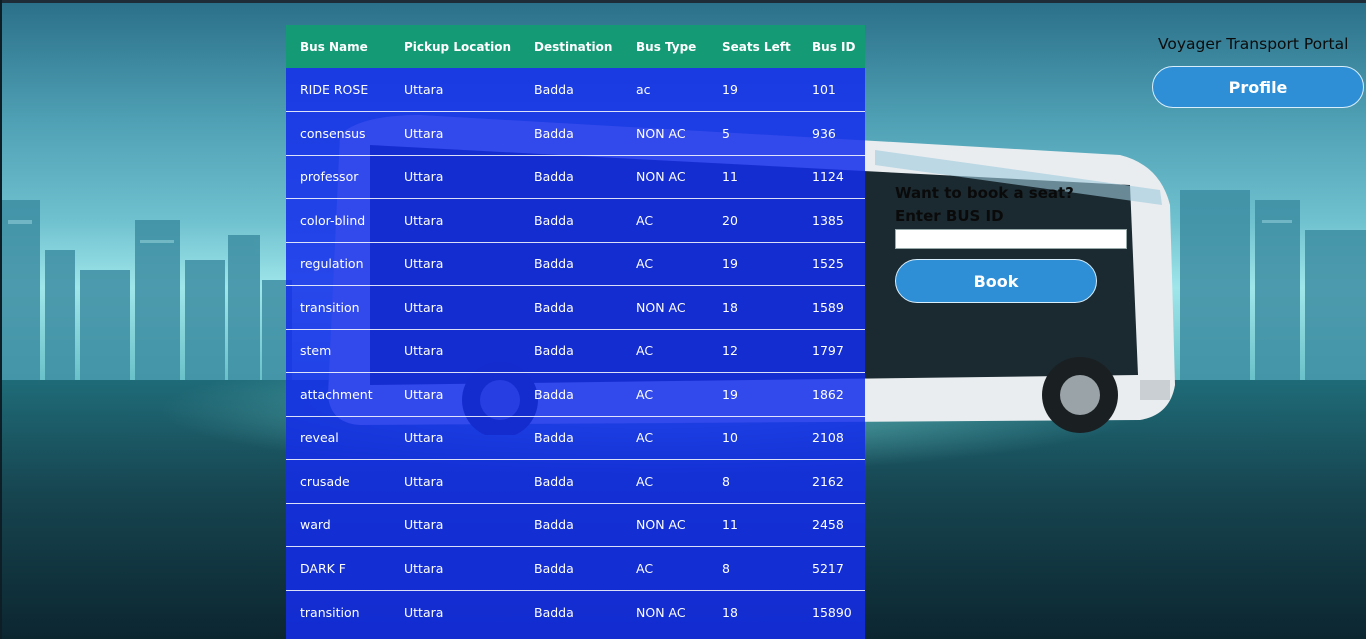  I want to click on header-pickup-location: Pickup Location, so click(458, 46).